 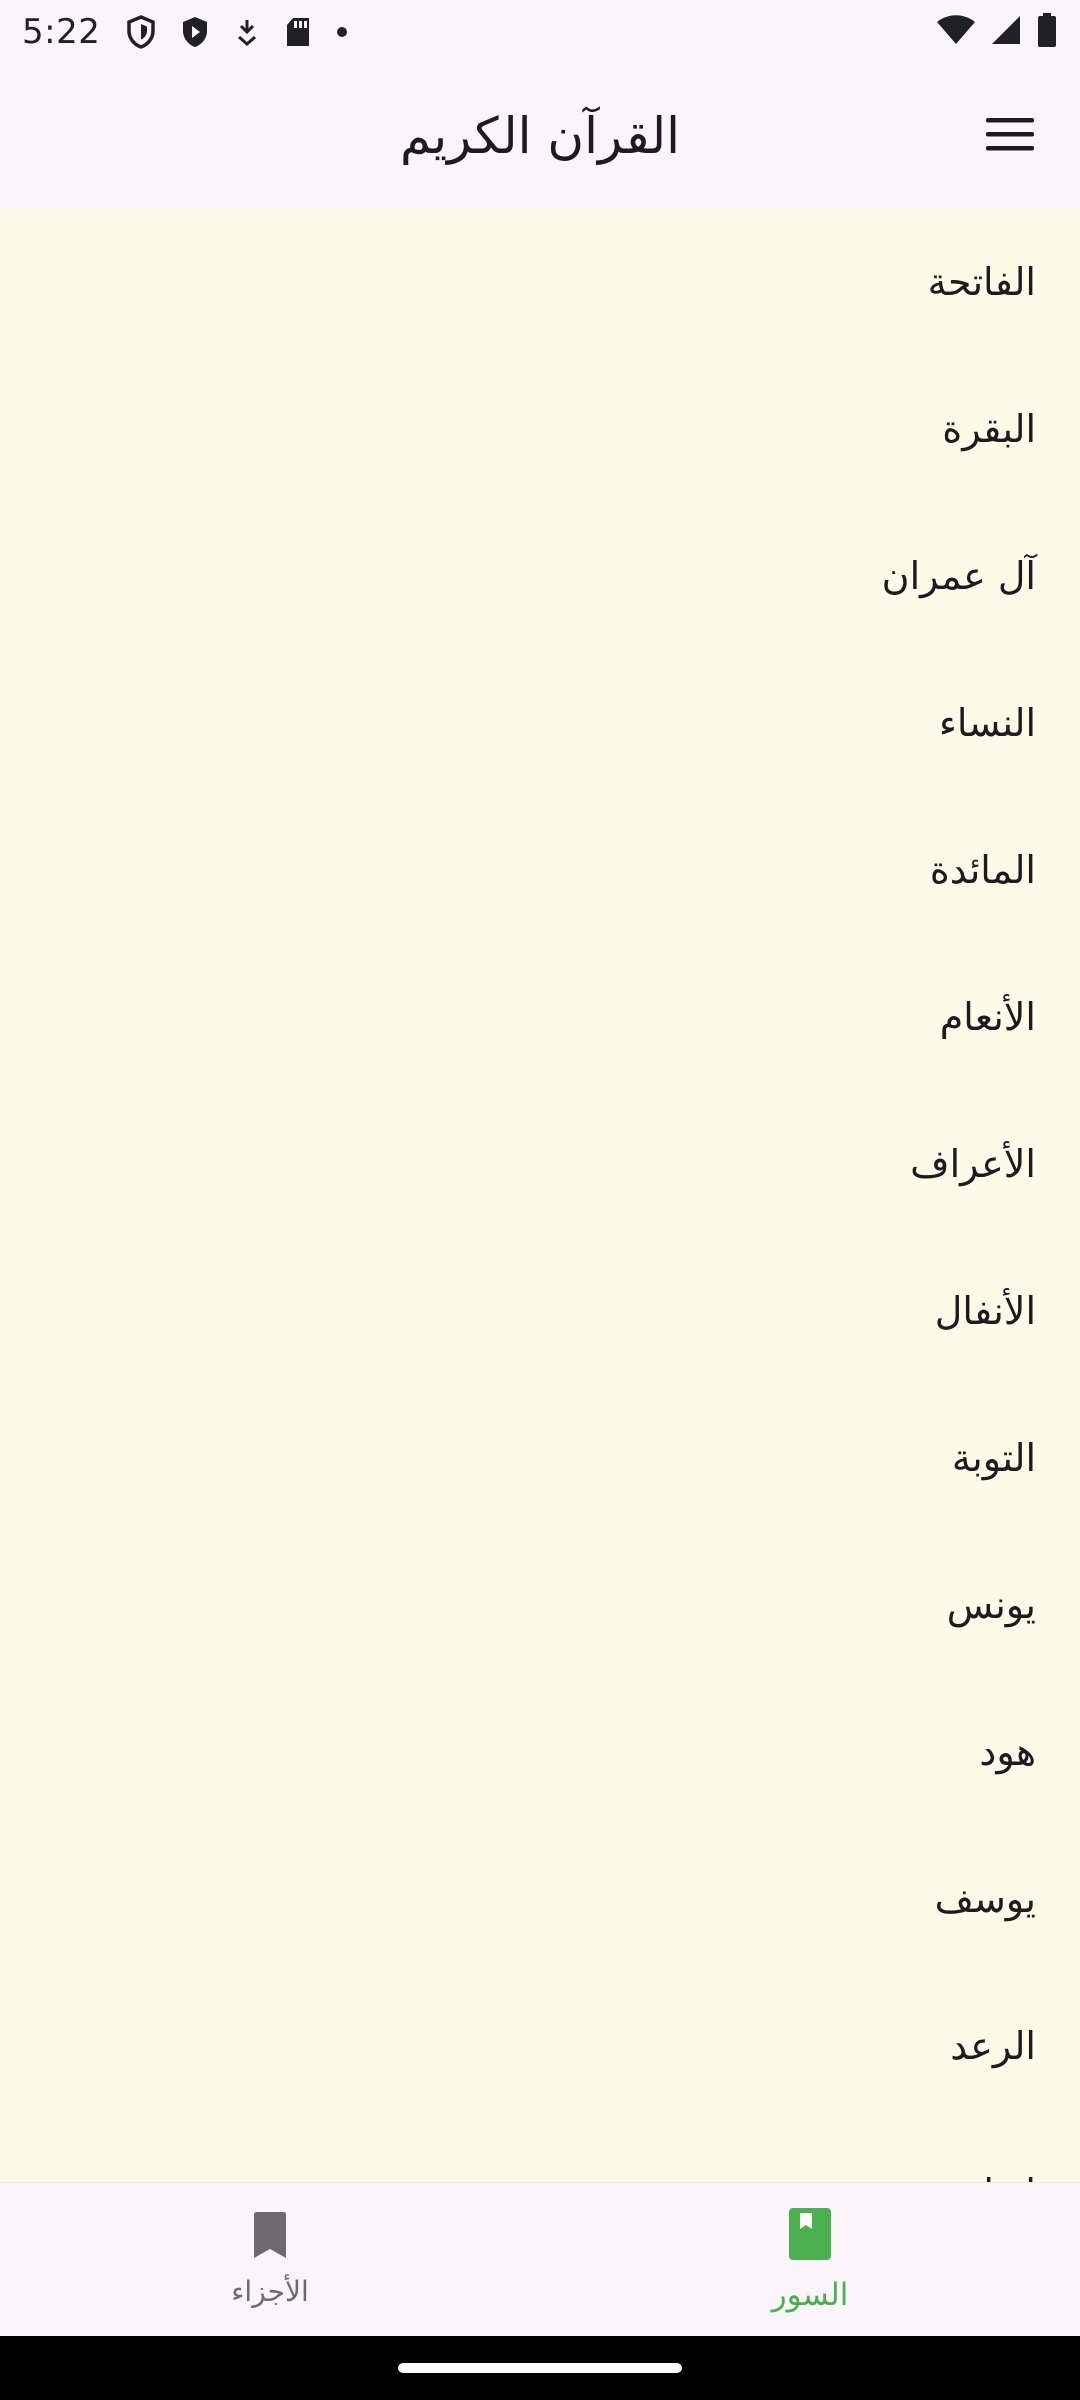 I want to click on surah-name: هود, so click(x=1007, y=1751).